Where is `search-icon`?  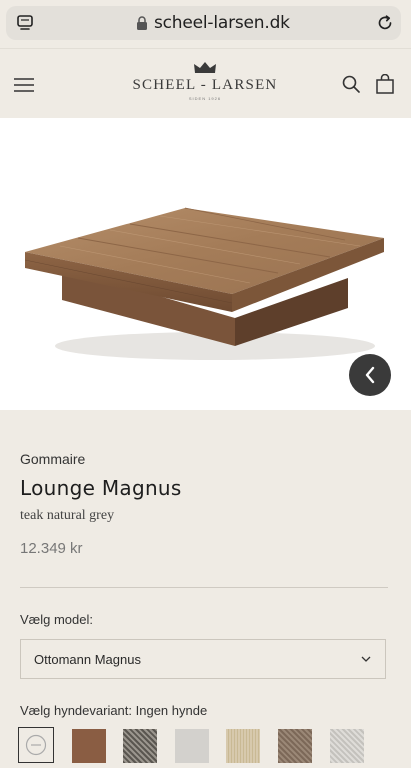 search-icon is located at coordinates (351, 84).